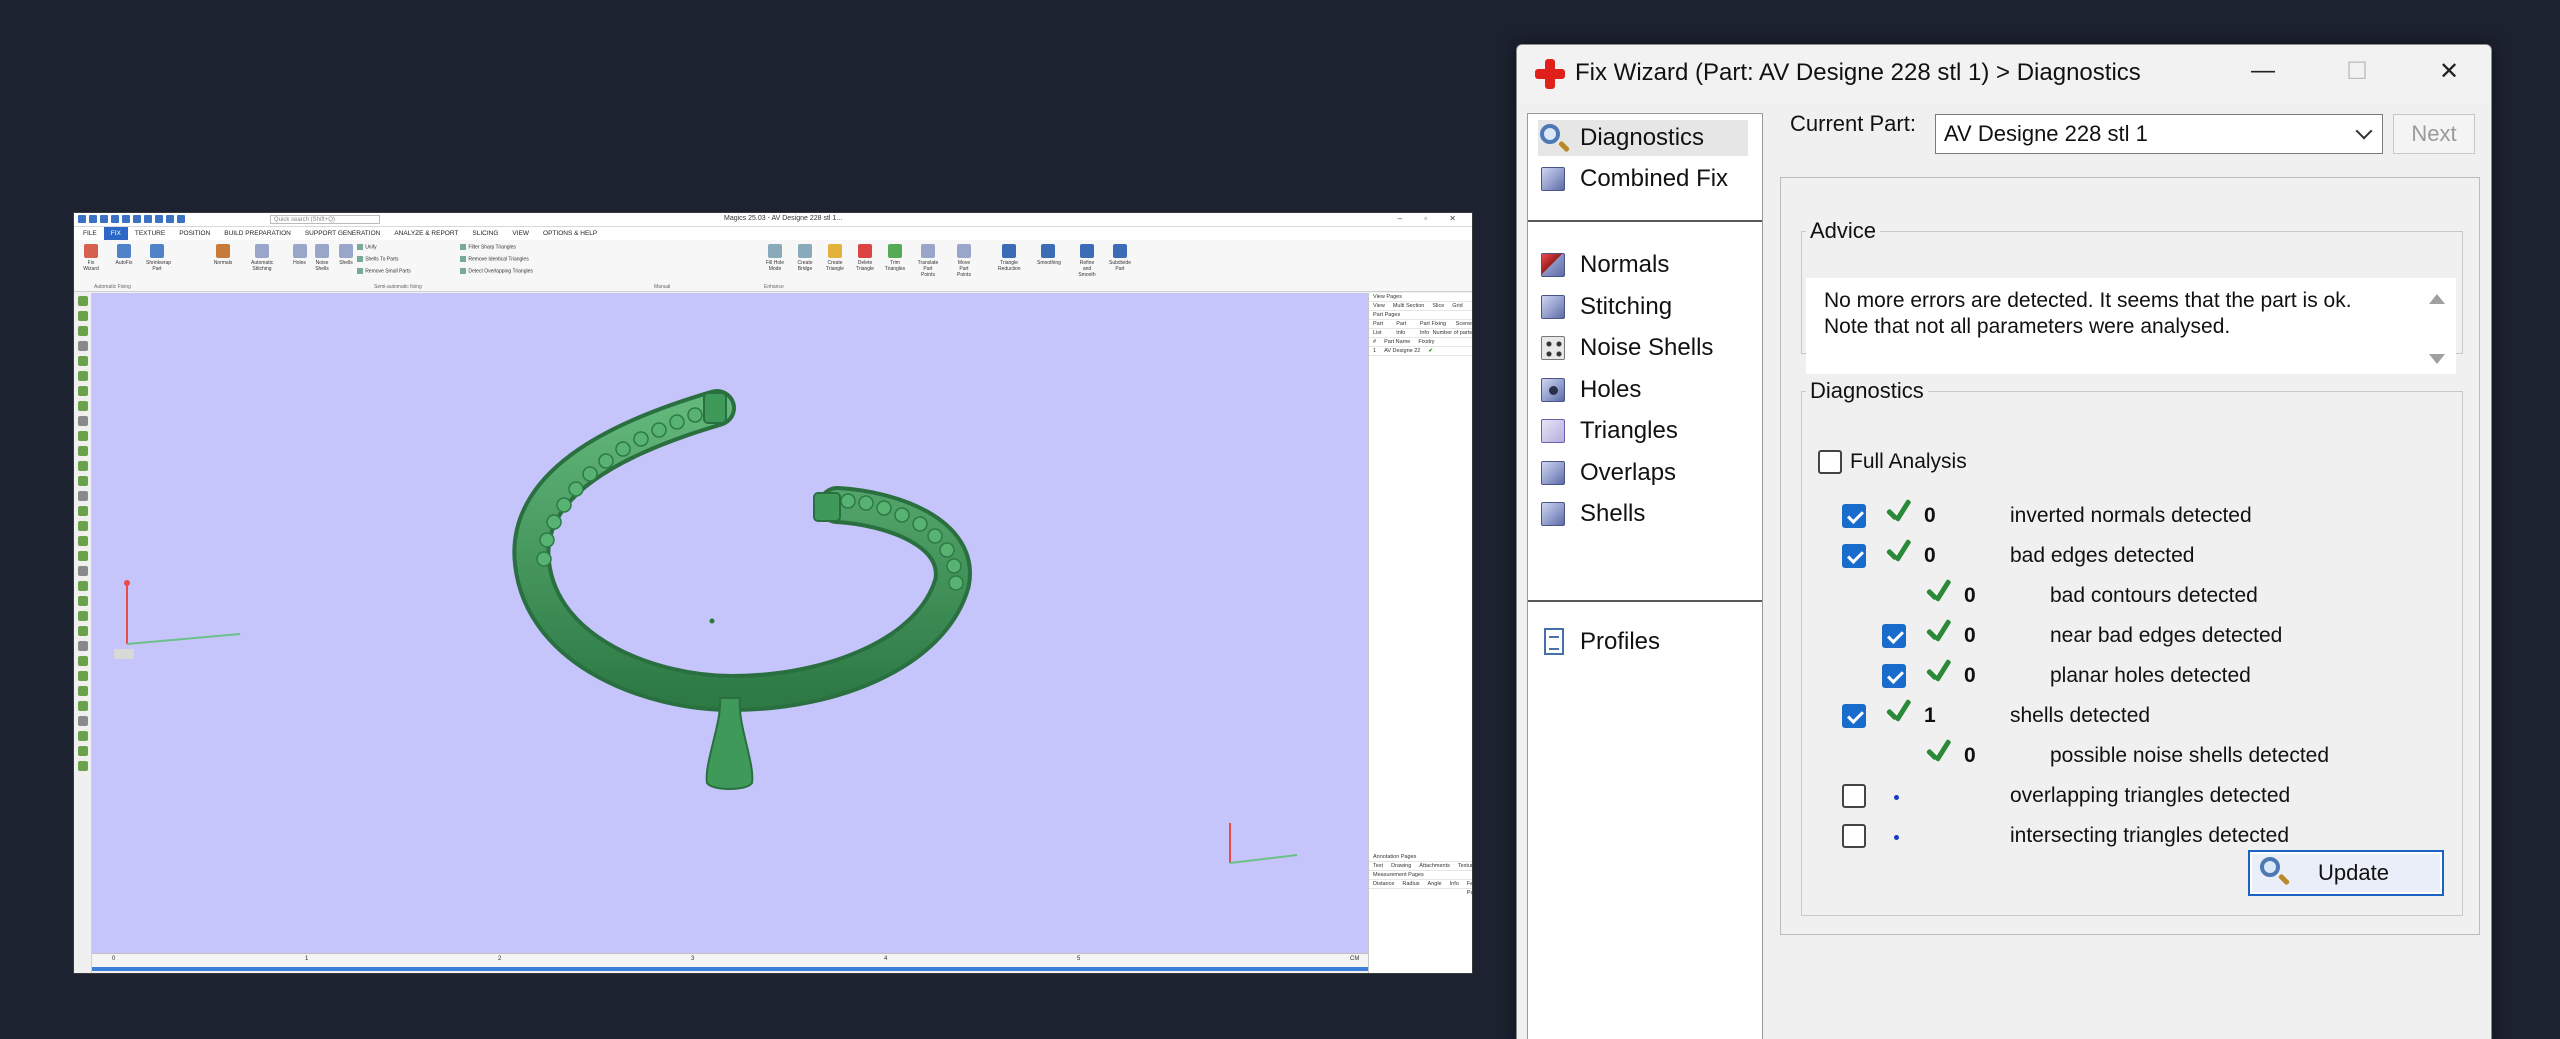 The image size is (2560, 1039). What do you see at coordinates (426, 233) in the screenshot?
I see `menu-analyze-report: ANALYZE & REPORT` at bounding box center [426, 233].